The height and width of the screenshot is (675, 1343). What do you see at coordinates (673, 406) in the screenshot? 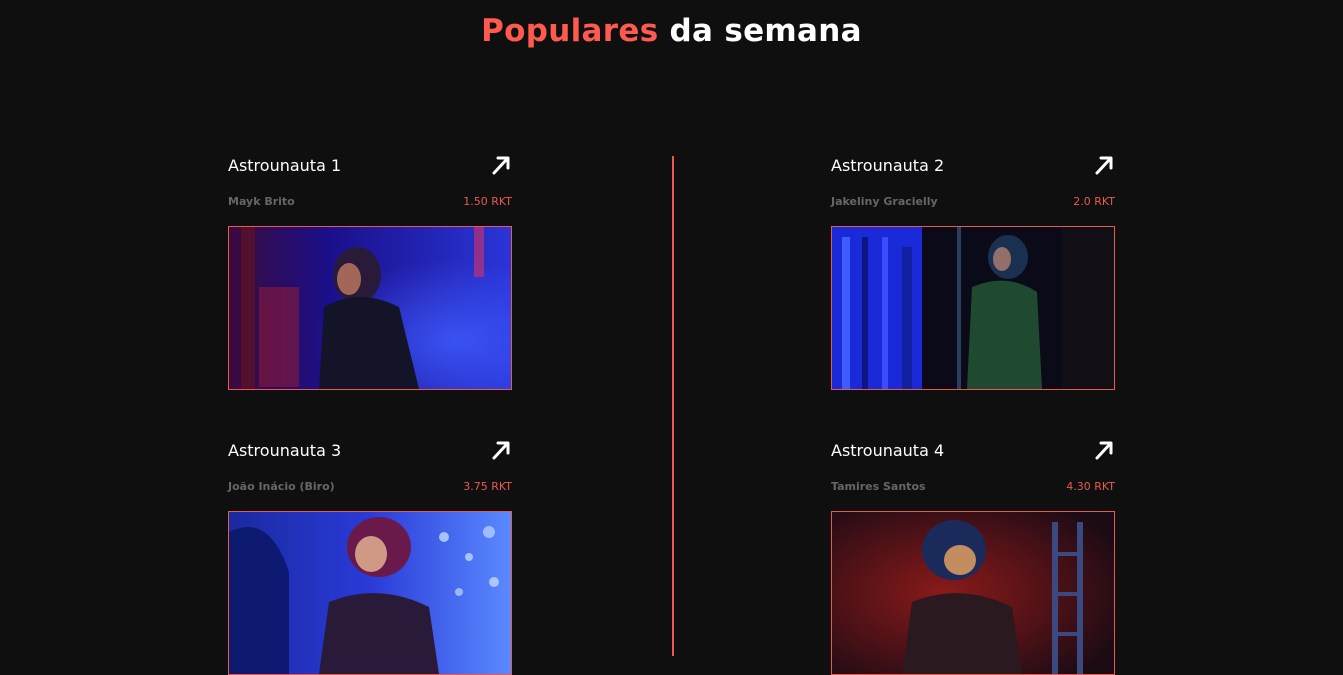
I see `column-divider` at bounding box center [673, 406].